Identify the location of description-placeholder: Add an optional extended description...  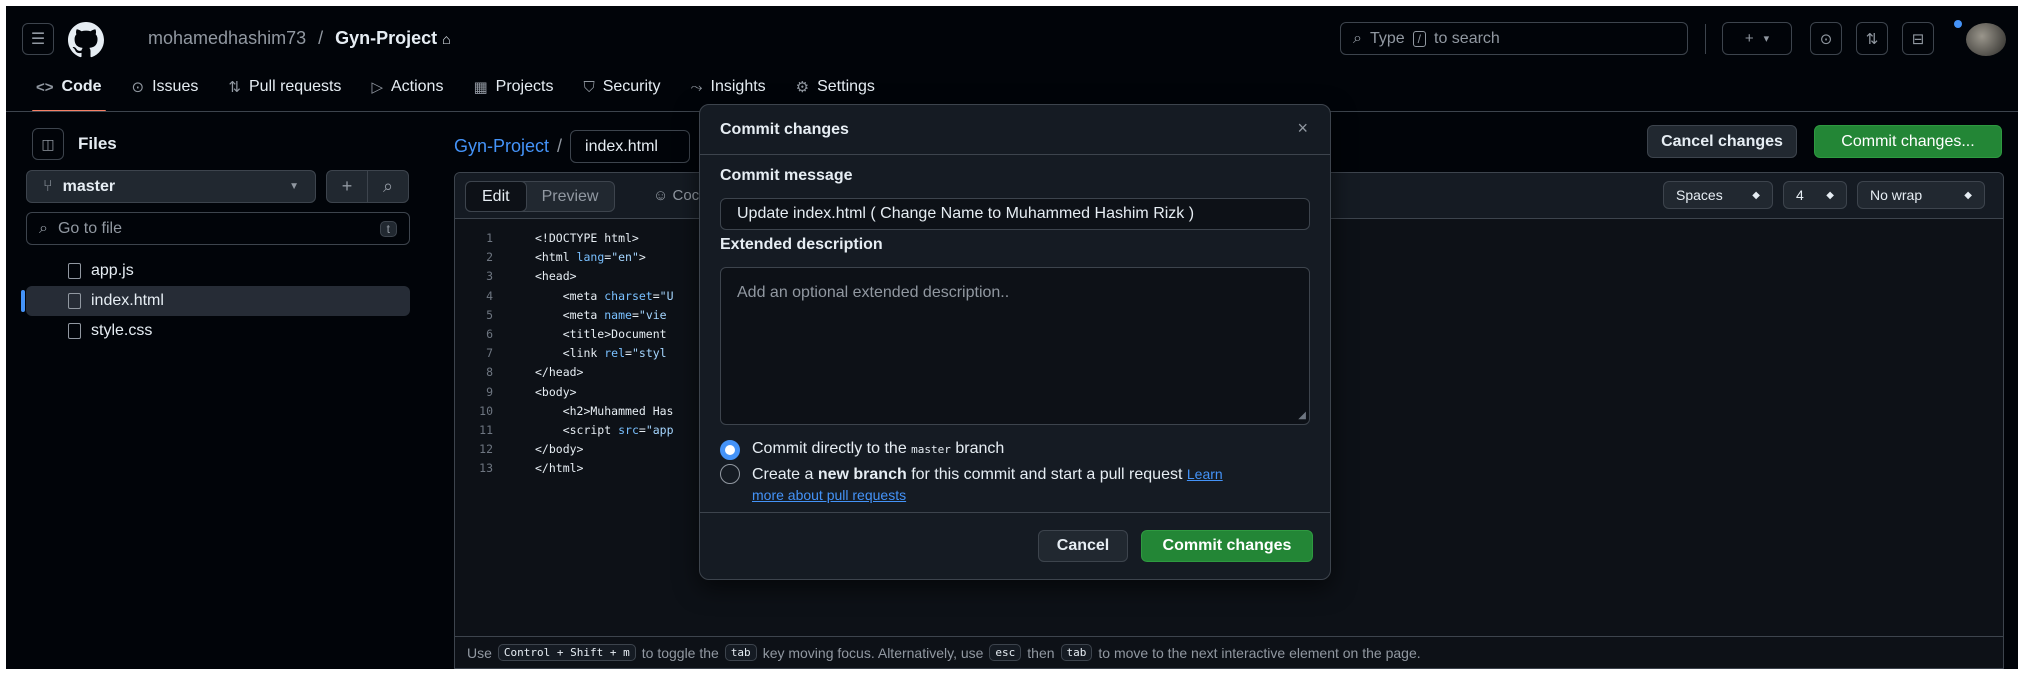
(873, 292).